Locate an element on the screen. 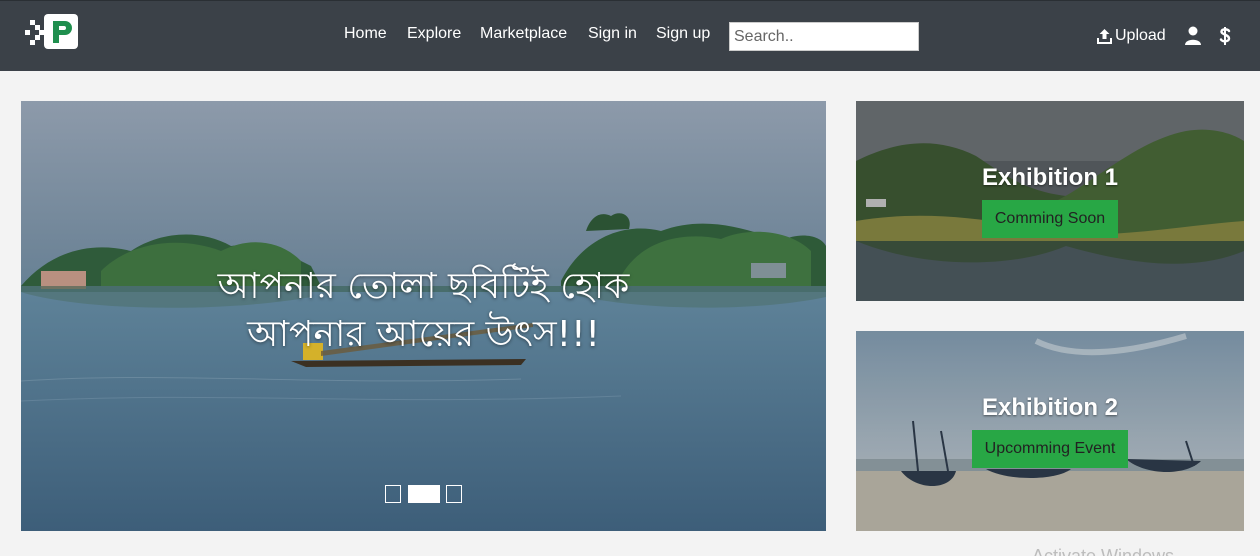  search-input is located at coordinates (824, 36).